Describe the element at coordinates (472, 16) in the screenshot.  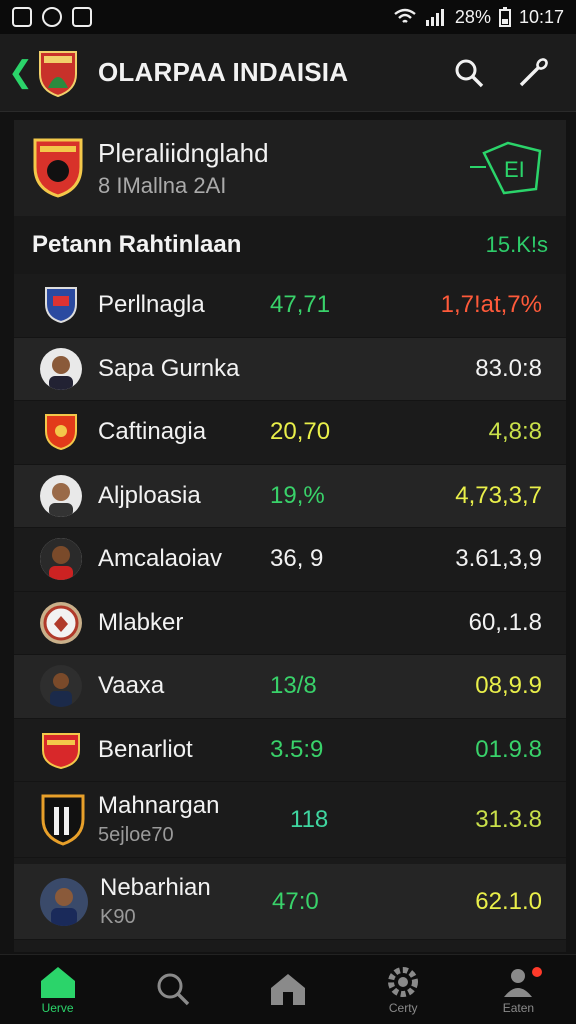
I see `battery-percent: 28%` at that location.